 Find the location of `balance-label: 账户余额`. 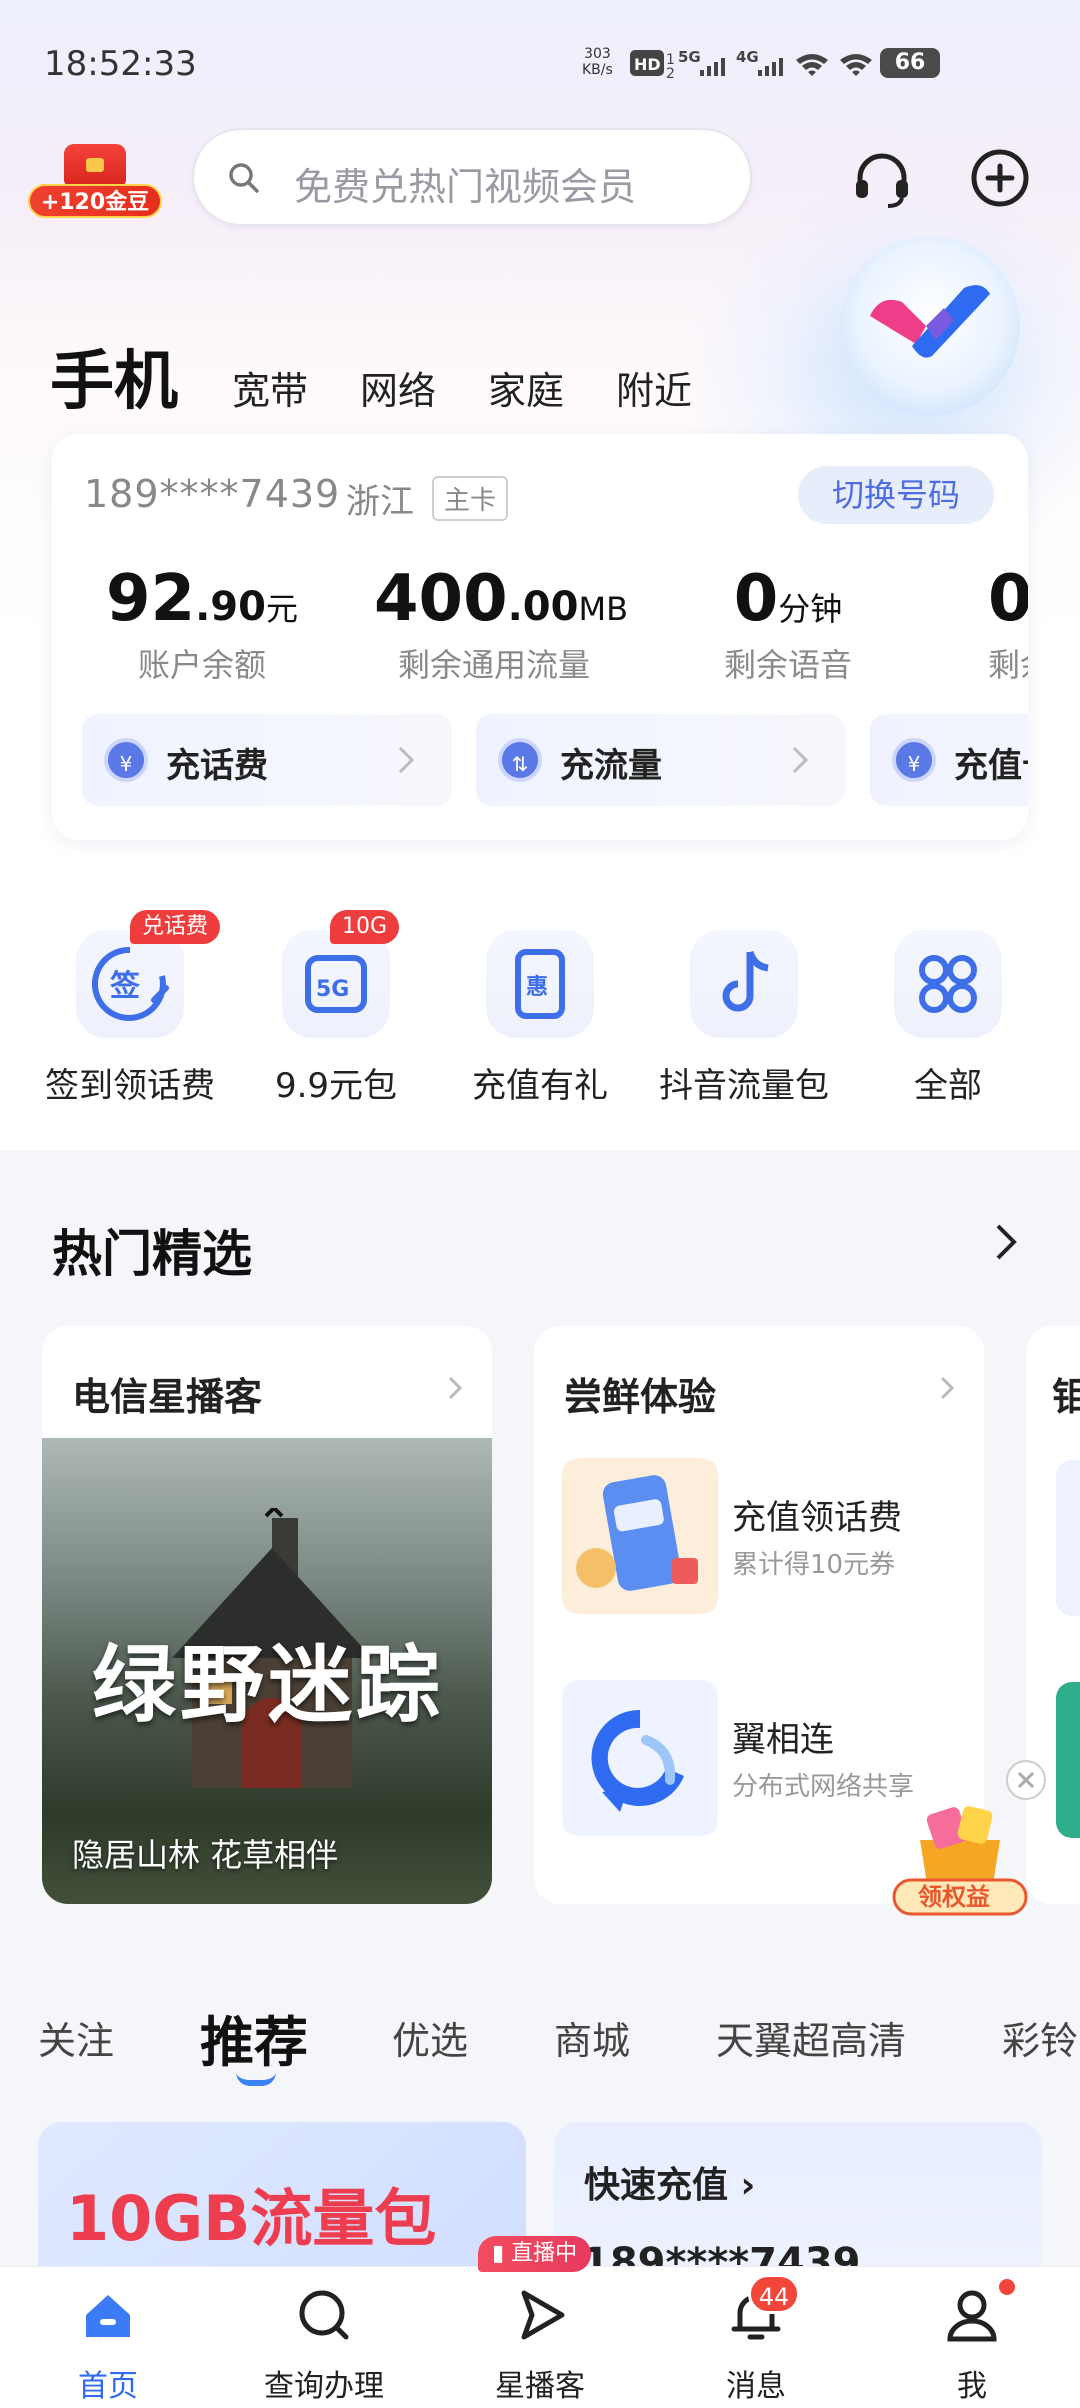

balance-label: 账户余额 is located at coordinates (201, 665).